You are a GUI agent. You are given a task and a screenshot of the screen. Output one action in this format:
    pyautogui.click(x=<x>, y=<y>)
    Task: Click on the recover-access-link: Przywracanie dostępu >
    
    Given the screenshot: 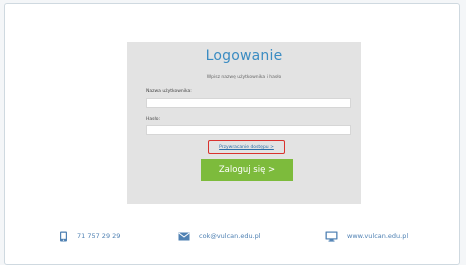 What is the action you would take?
    pyautogui.click(x=246, y=147)
    